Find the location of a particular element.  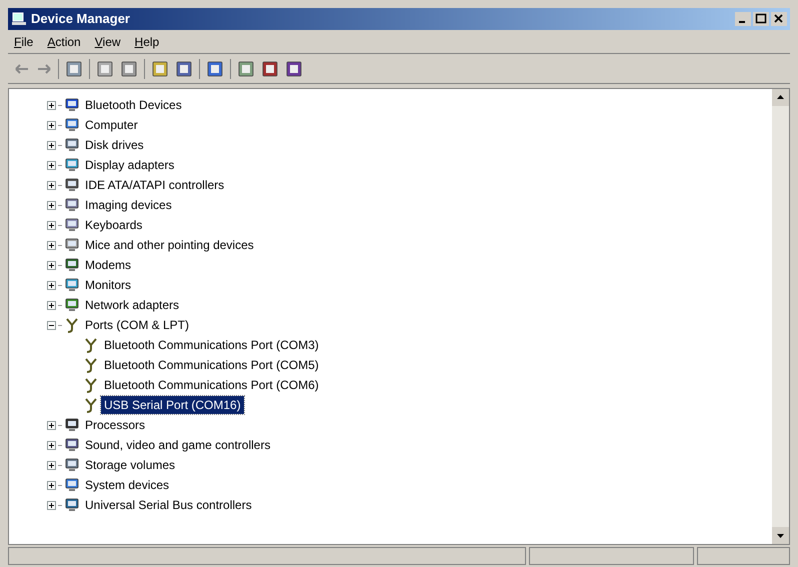

tree-item: USB Serial Port (COM16) is located at coordinates (172, 405).